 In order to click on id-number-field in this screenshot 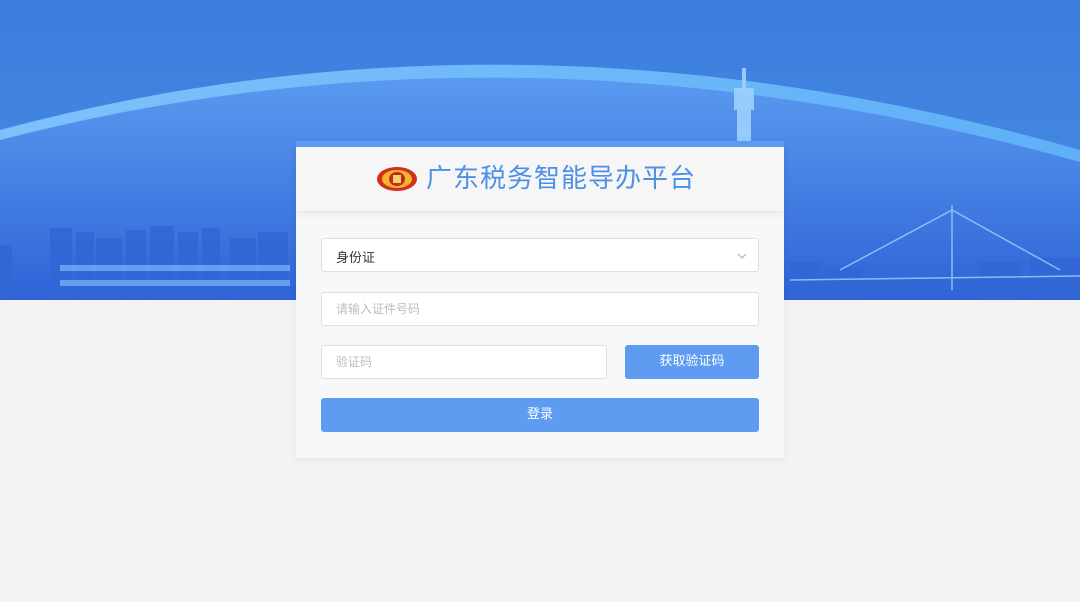, I will do `click(540, 309)`.